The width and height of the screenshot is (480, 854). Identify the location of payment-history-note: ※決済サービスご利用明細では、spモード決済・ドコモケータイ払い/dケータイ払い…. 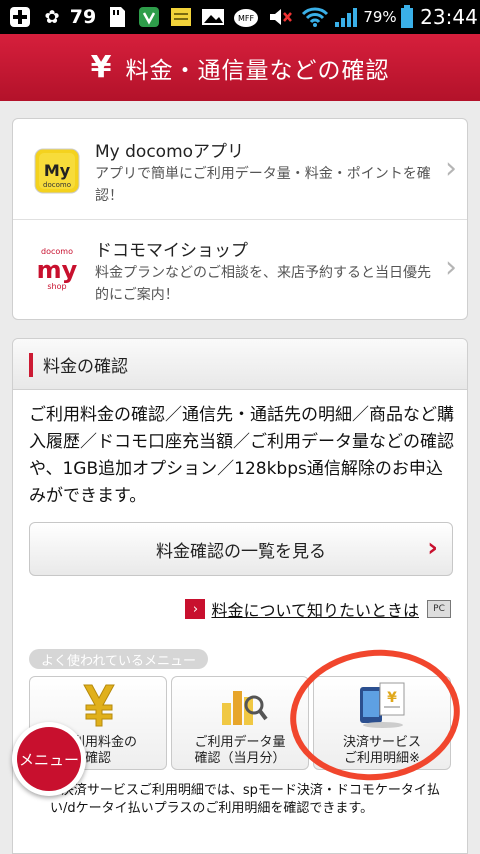
(245, 799).